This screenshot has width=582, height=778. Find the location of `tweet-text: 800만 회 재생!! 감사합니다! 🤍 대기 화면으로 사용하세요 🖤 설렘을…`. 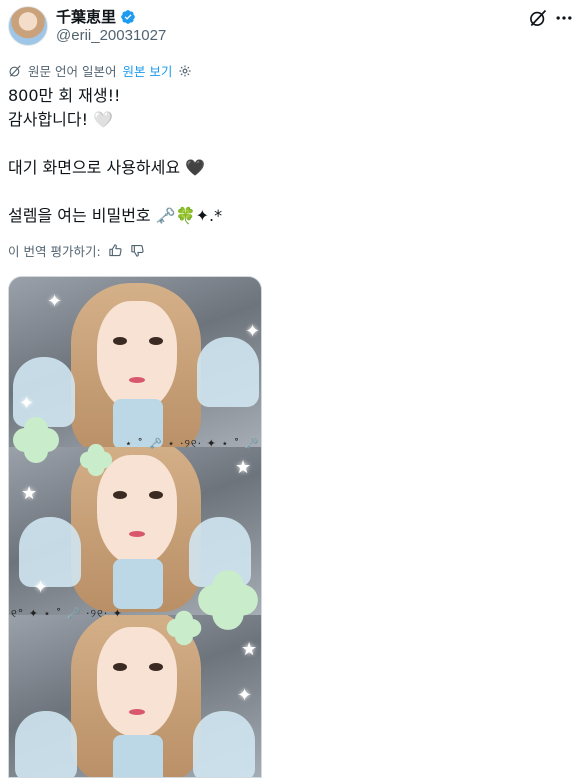

tweet-text: 800만 회 재생!! 감사합니다! 🤍 대기 화면으로 사용하세요 🖤 설렘을… is located at coordinates (115, 155).